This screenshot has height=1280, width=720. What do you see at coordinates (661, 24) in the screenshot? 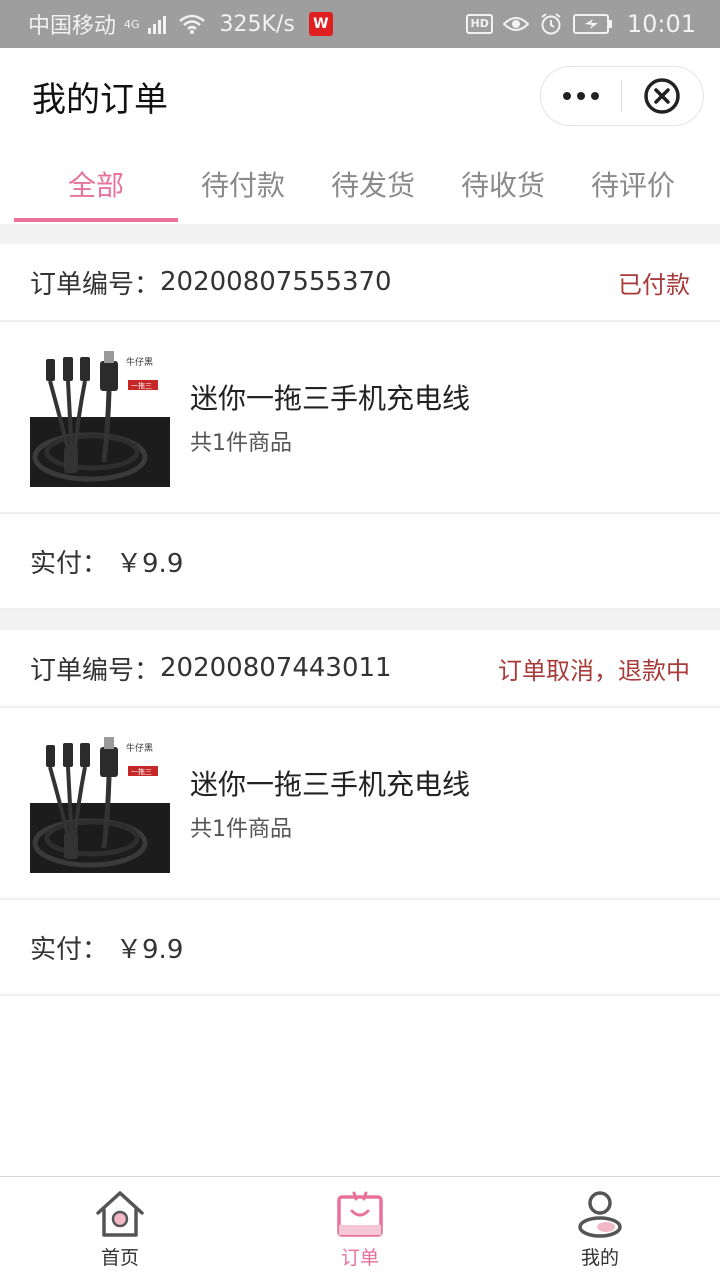
I see `clock: 10:01` at bounding box center [661, 24].